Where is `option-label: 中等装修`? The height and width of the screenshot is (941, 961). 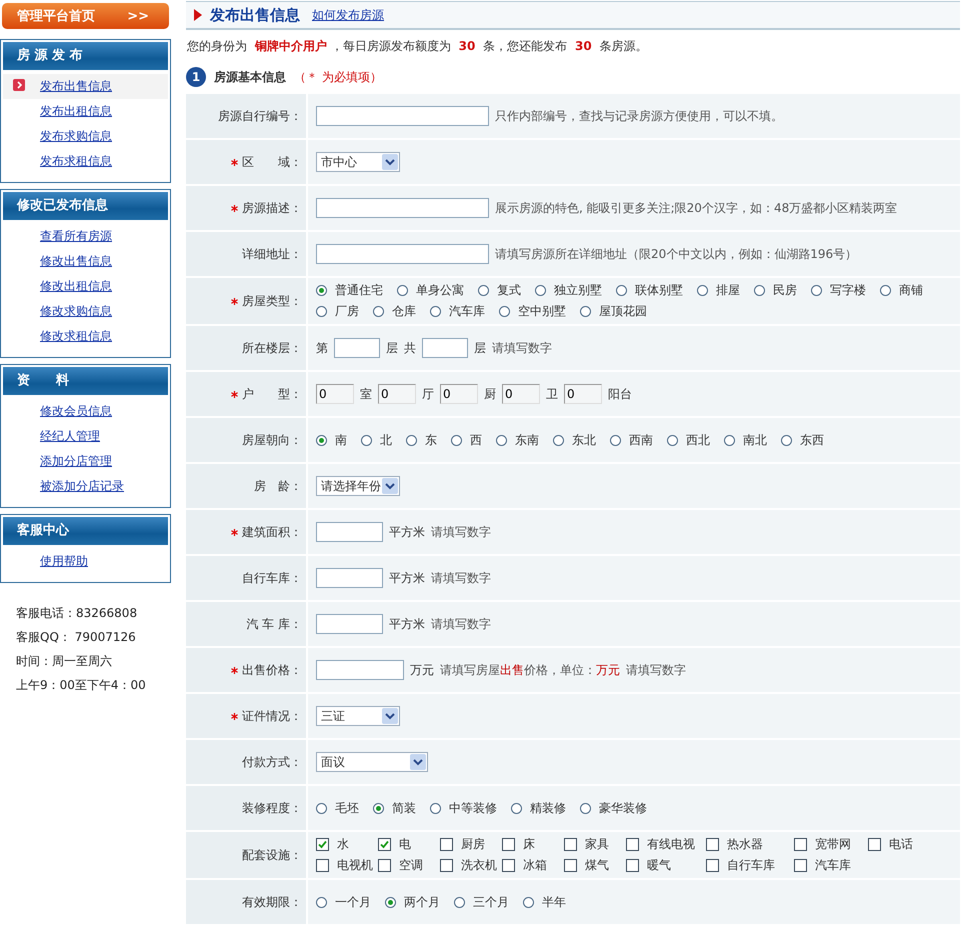 option-label: 中等装修 is located at coordinates (473, 808).